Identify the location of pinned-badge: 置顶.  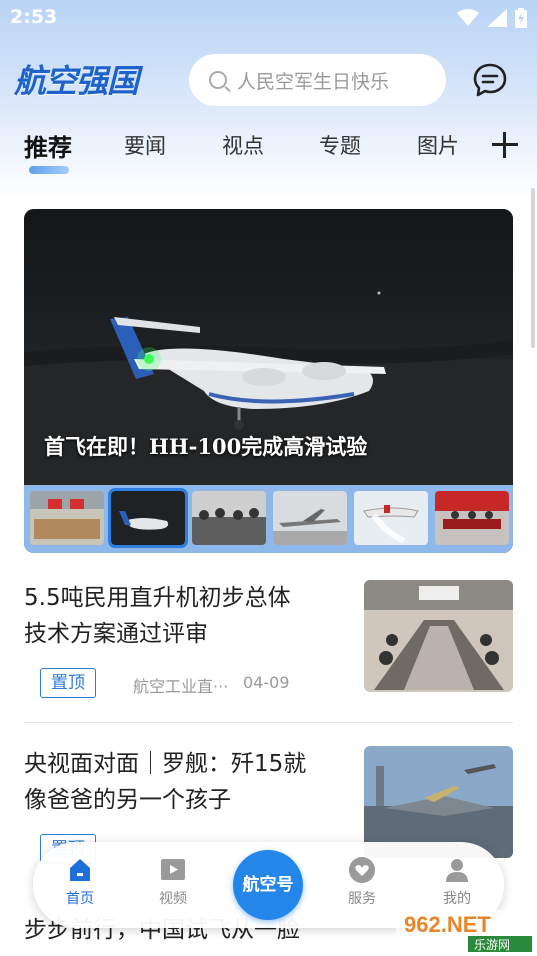
(68, 683).